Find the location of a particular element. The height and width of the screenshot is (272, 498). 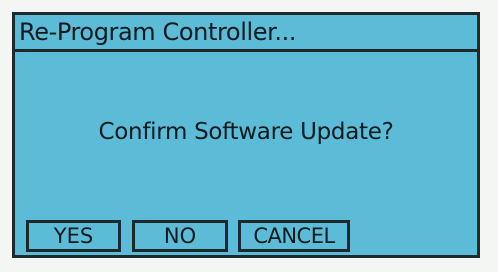

confirm-message: Confirm Software Update? is located at coordinates (246, 132).